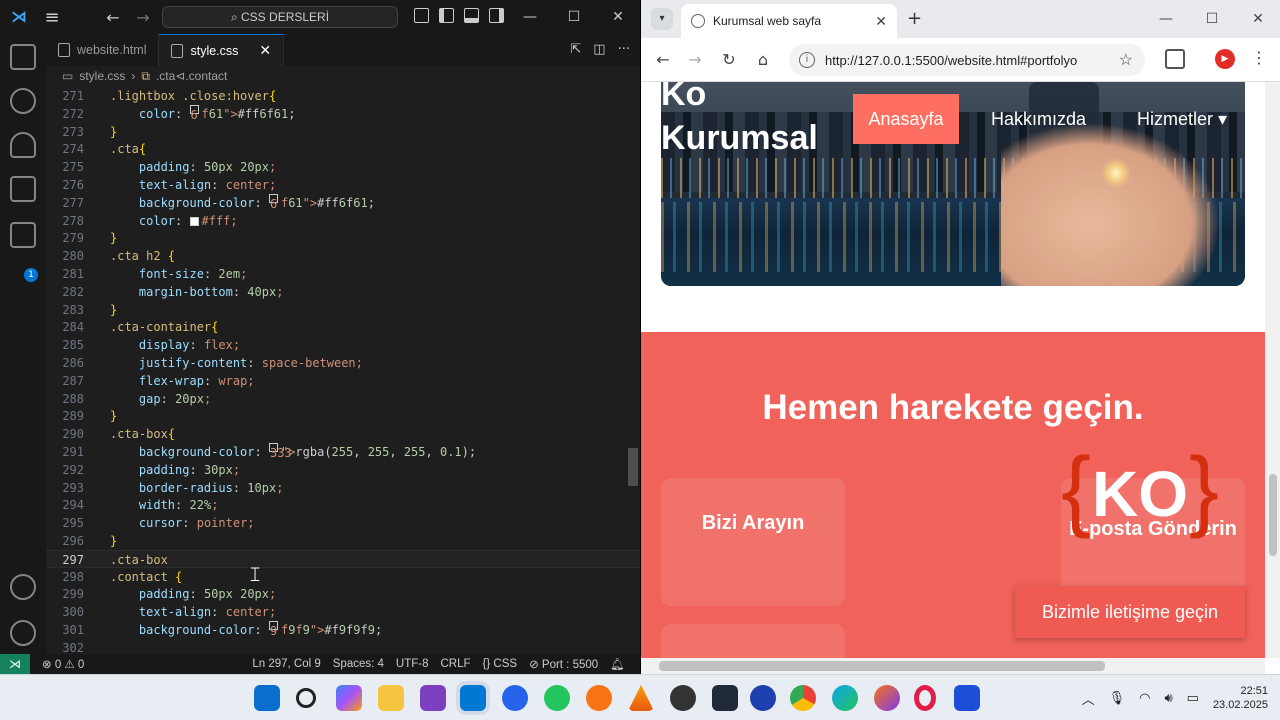 The image size is (1280, 720). I want to click on visual-studio-icon, so click(433, 698).